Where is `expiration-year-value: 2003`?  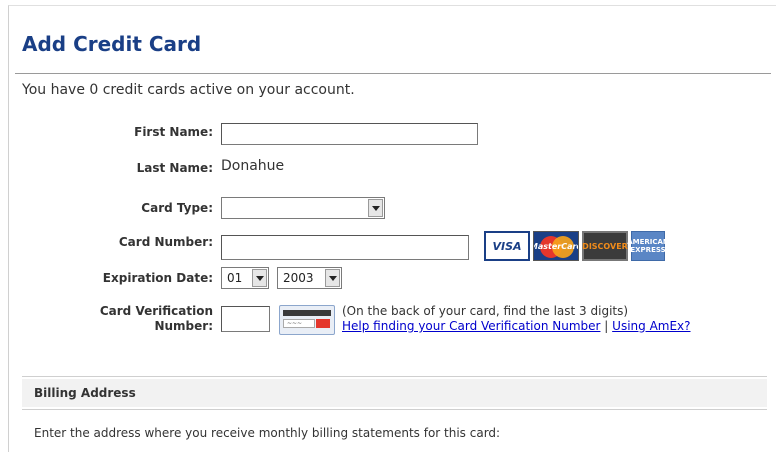 expiration-year-value: 2003 is located at coordinates (298, 278).